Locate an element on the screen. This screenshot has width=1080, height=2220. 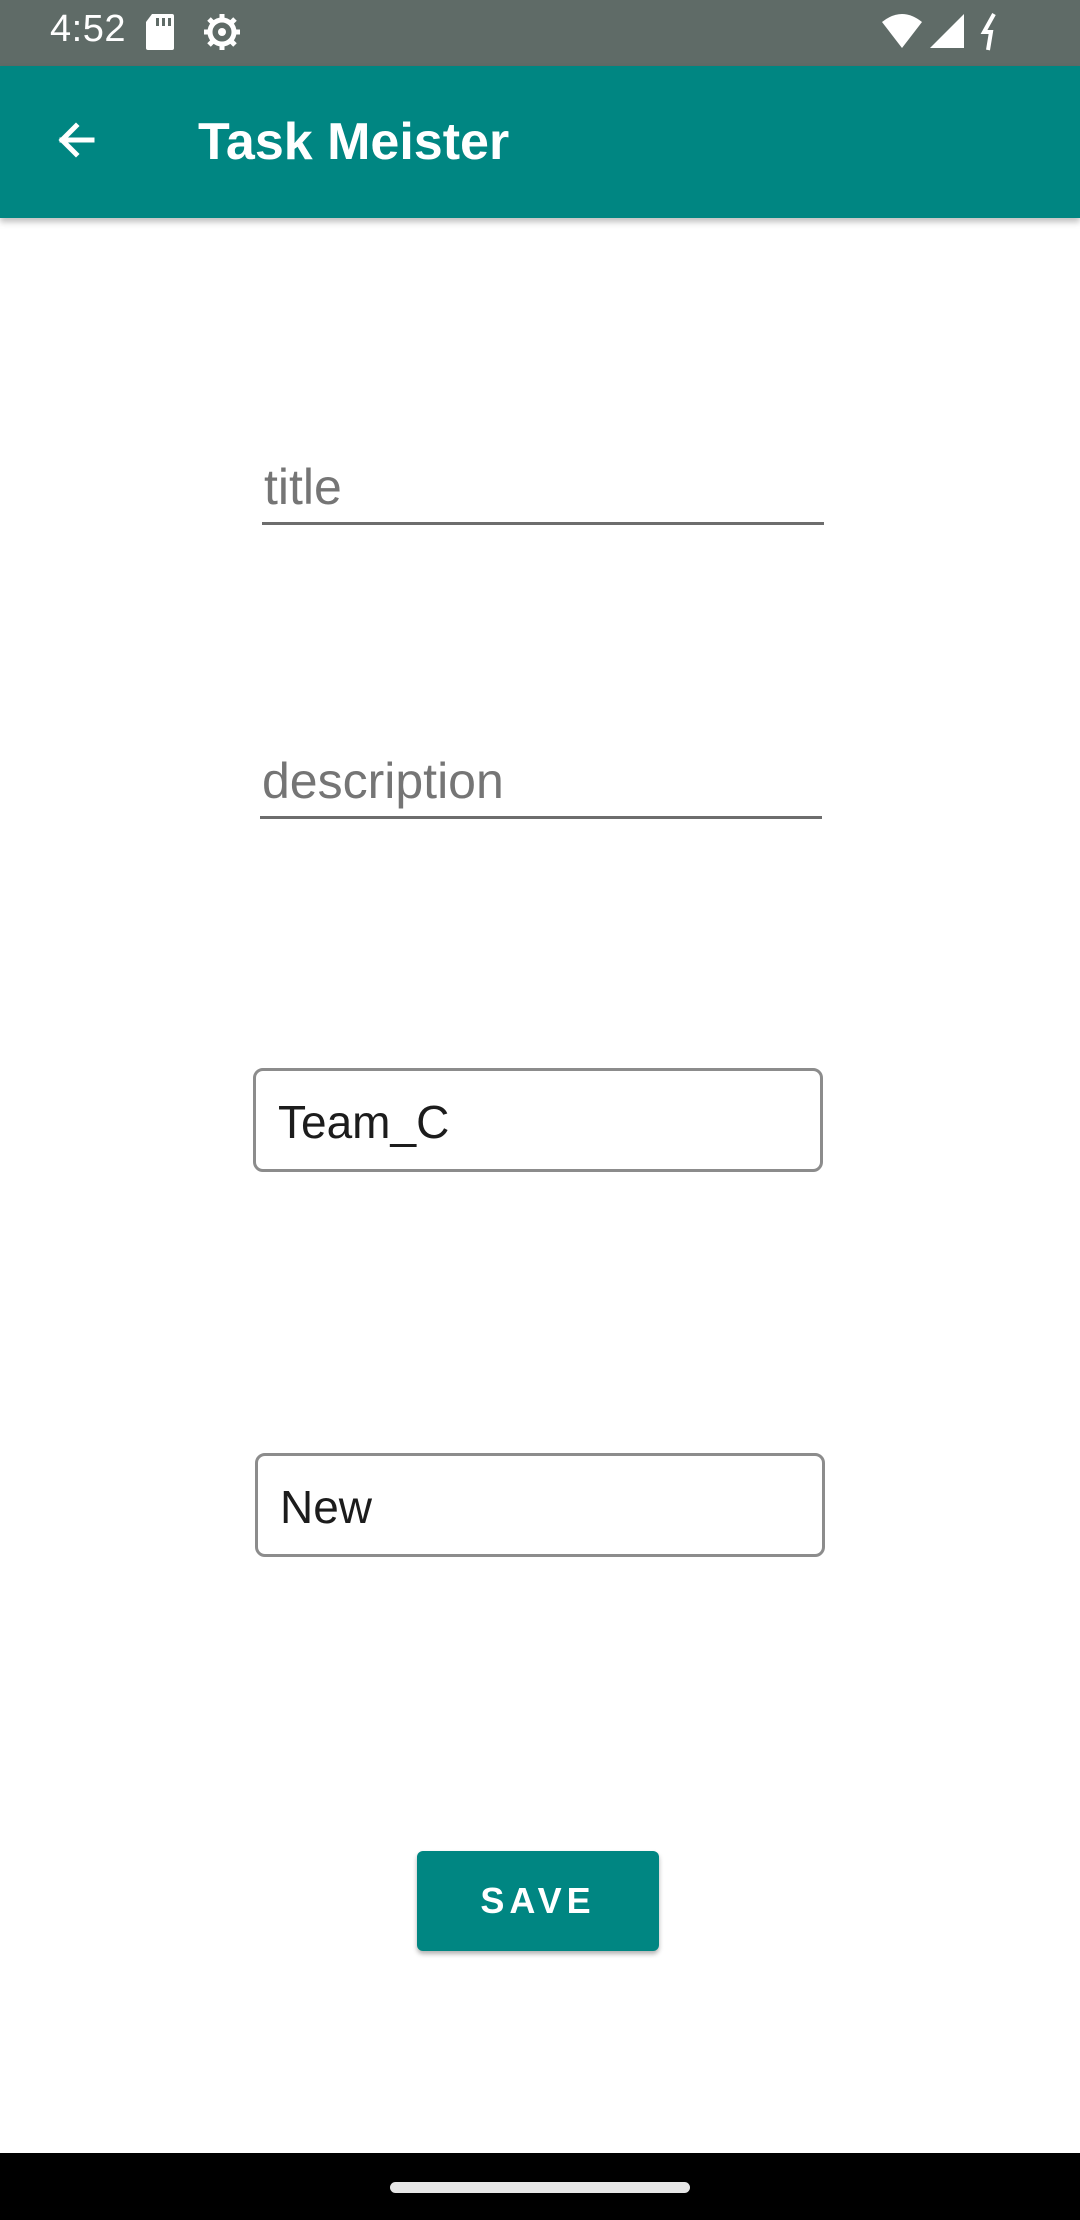
team-field: Team_C is located at coordinates (538, 1120).